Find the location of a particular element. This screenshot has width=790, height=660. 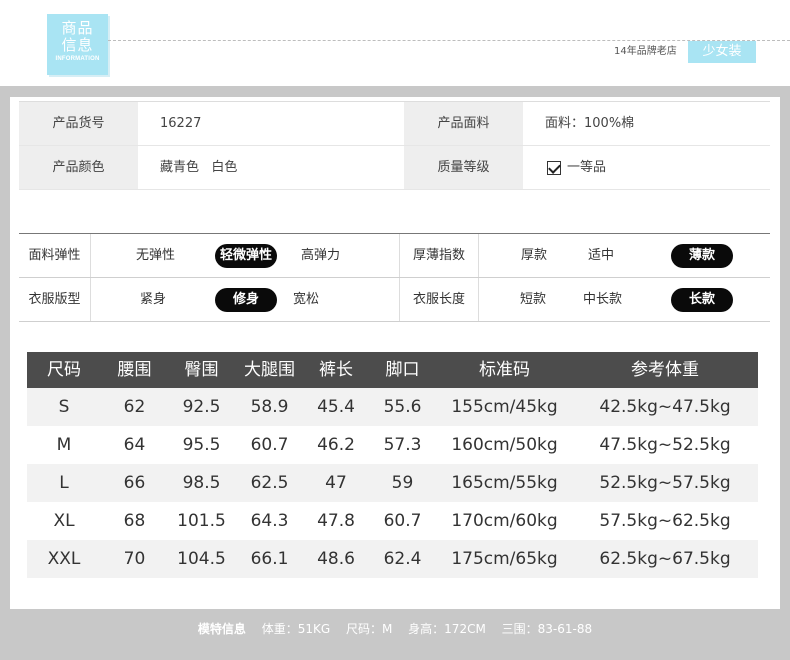

option-thick: 厚款 is located at coordinates (534, 255).